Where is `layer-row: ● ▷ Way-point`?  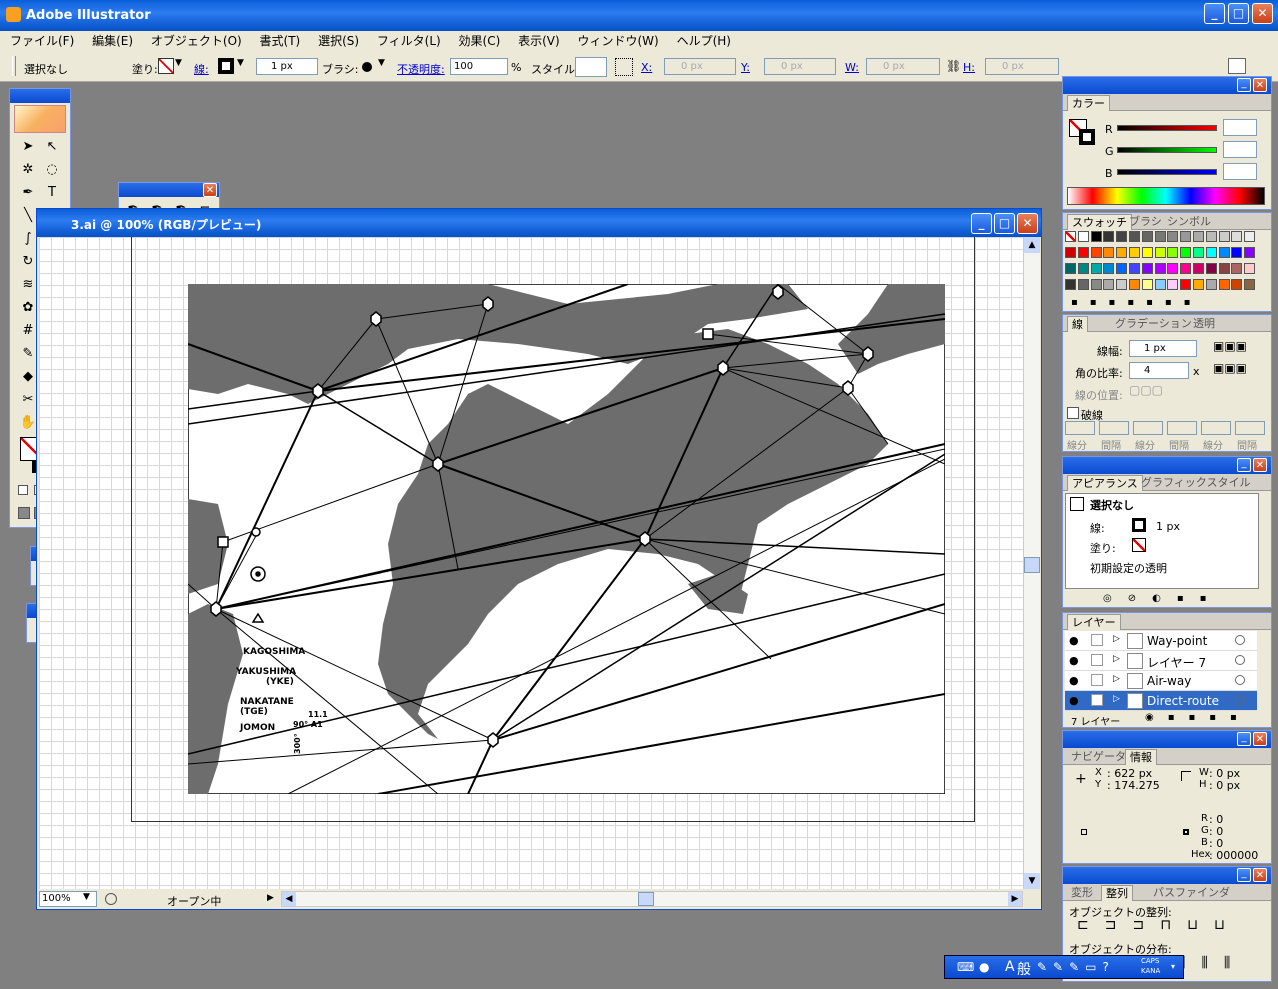 layer-row: ● ▷ Way-point is located at coordinates (1161, 641).